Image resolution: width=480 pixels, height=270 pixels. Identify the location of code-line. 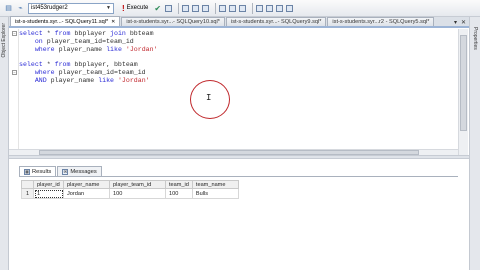
(239, 57).